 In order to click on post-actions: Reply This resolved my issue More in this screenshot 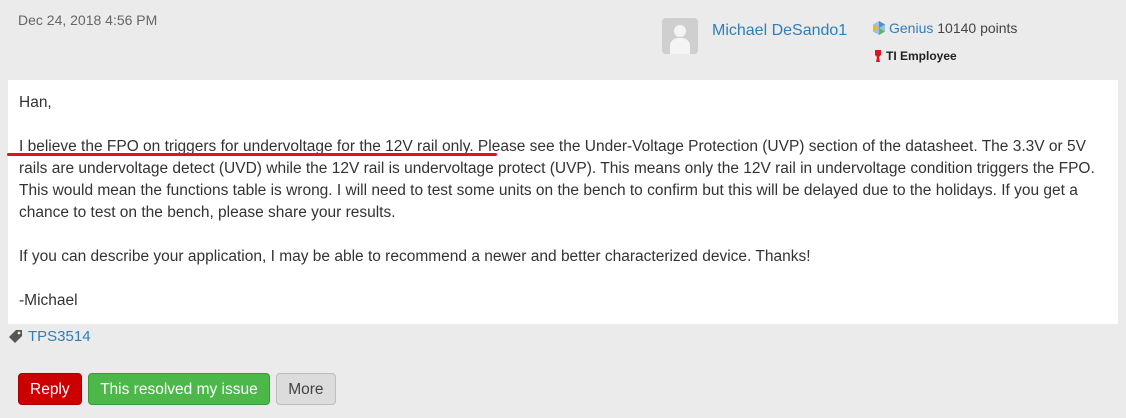, I will do `click(178, 389)`.